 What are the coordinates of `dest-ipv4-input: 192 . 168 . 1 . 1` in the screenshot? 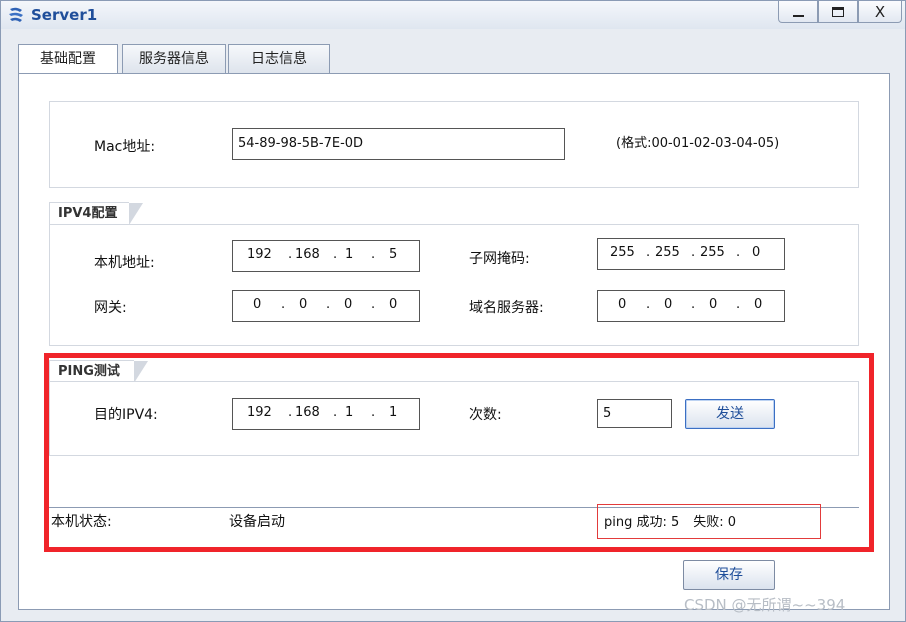 It's located at (326, 414).